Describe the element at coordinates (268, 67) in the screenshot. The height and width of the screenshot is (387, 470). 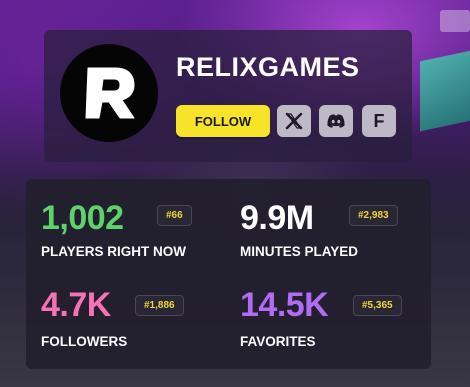
I see `channel-name: RELIXGAMES` at that location.